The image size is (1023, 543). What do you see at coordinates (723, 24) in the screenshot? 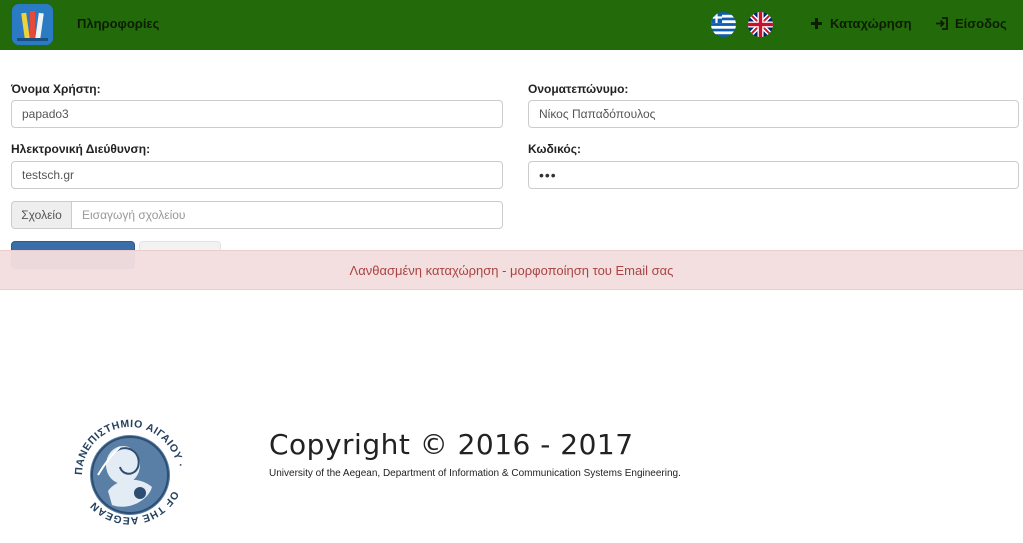
I see `greek-flag-icon` at bounding box center [723, 24].